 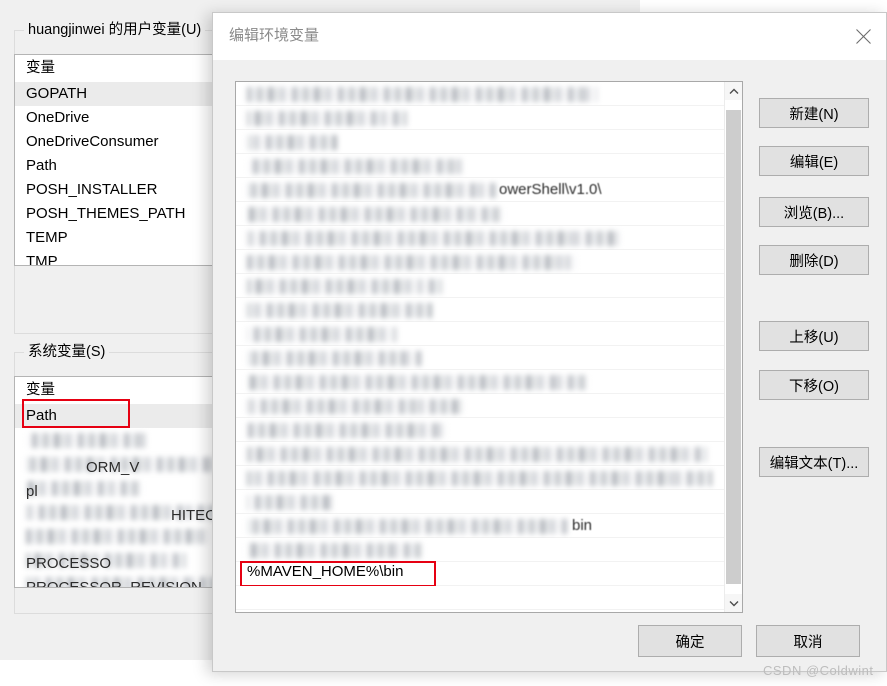 I want to click on path-entry-row: owerShell\v1.0\, so click(x=489, y=190).